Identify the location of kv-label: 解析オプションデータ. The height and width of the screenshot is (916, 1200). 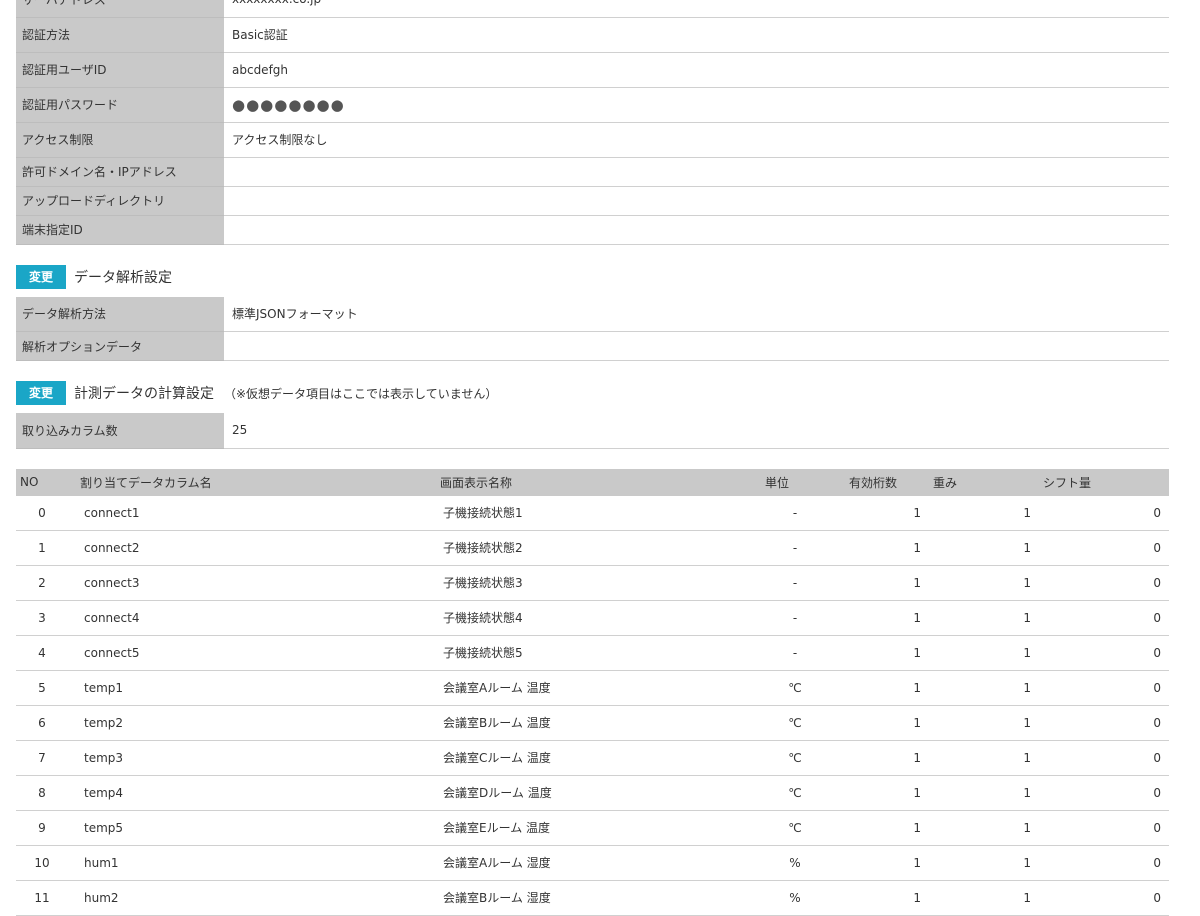
(120, 346).